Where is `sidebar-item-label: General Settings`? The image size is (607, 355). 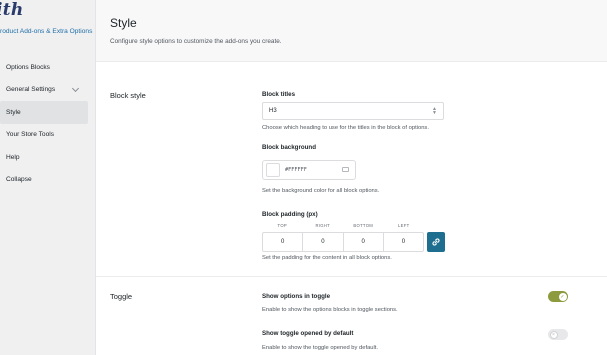
sidebar-item-label: General Settings is located at coordinates (31, 90).